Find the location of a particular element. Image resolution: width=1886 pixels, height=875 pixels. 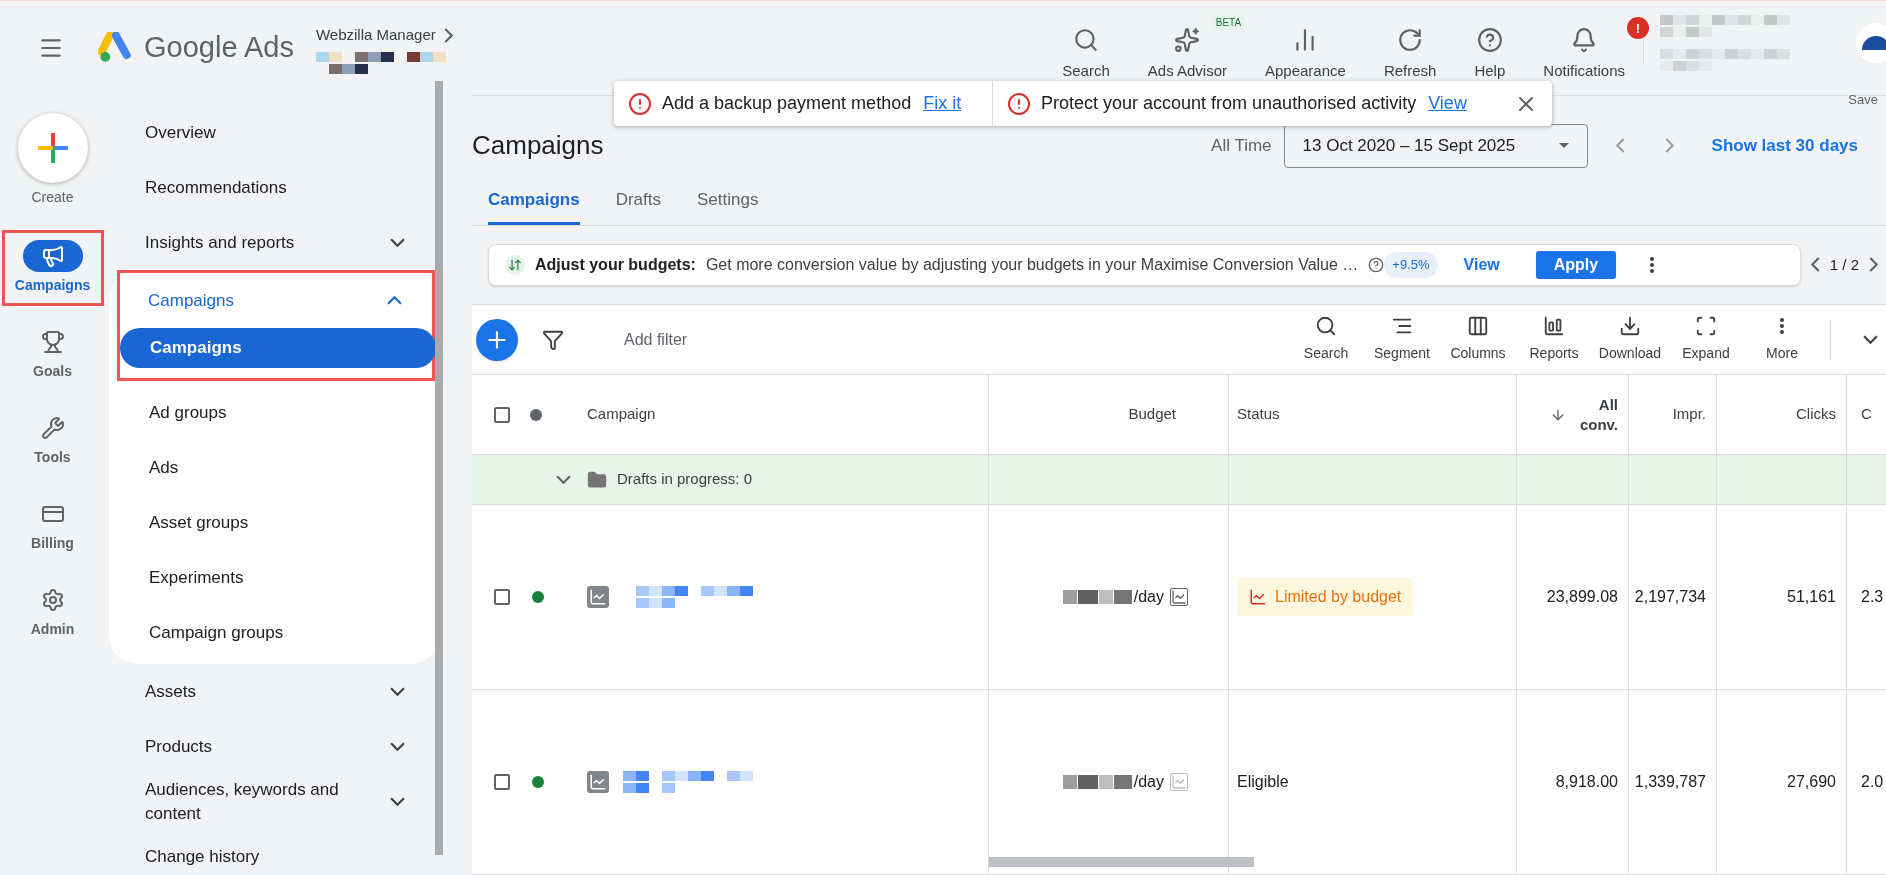

view-link: View is located at coordinates (1481, 264).